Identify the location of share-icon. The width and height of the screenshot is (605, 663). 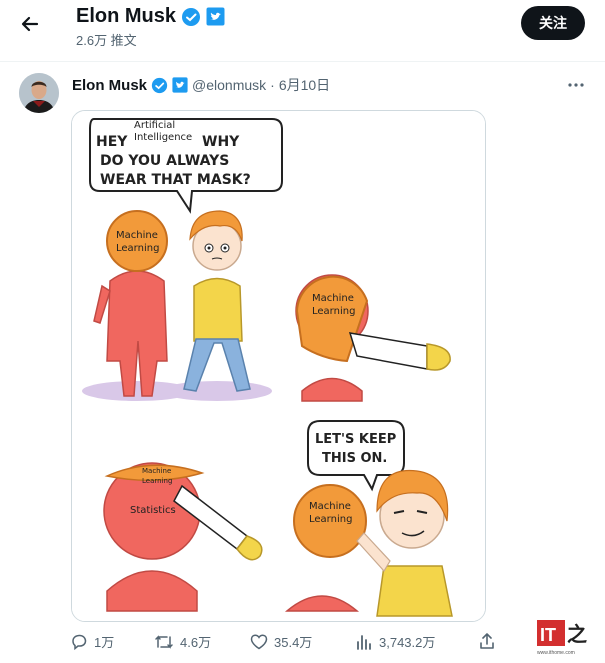
(487, 641).